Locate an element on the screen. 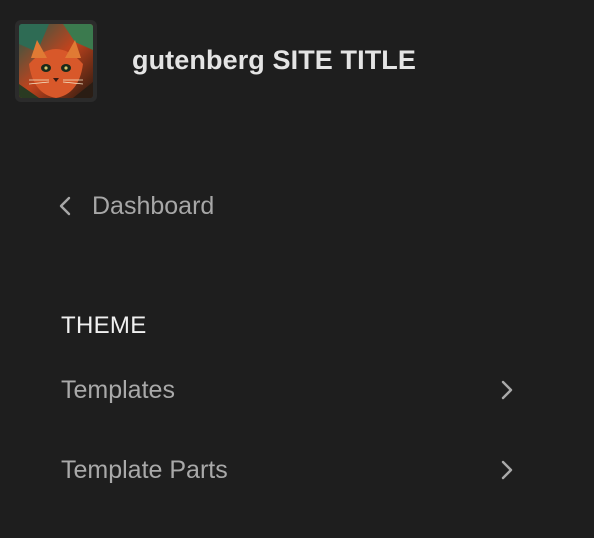  chevron-left-icon is located at coordinates (66, 206).